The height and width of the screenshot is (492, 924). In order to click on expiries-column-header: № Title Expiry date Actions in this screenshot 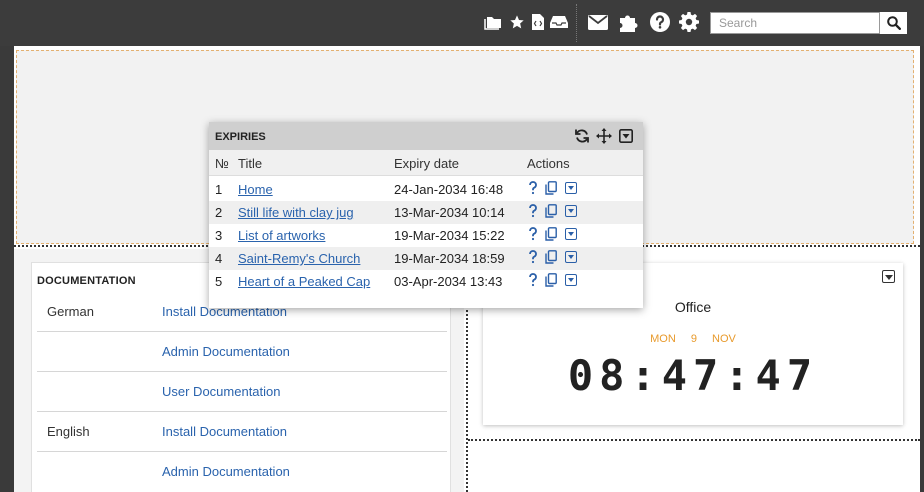, I will do `click(426, 163)`.